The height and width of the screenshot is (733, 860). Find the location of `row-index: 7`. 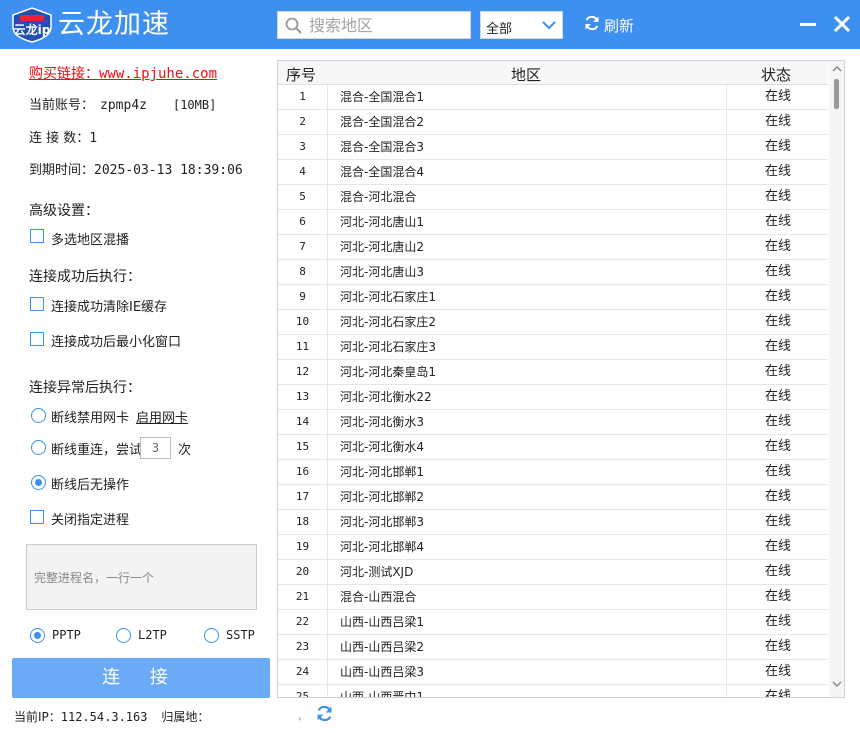

row-index: 7 is located at coordinates (303, 247).